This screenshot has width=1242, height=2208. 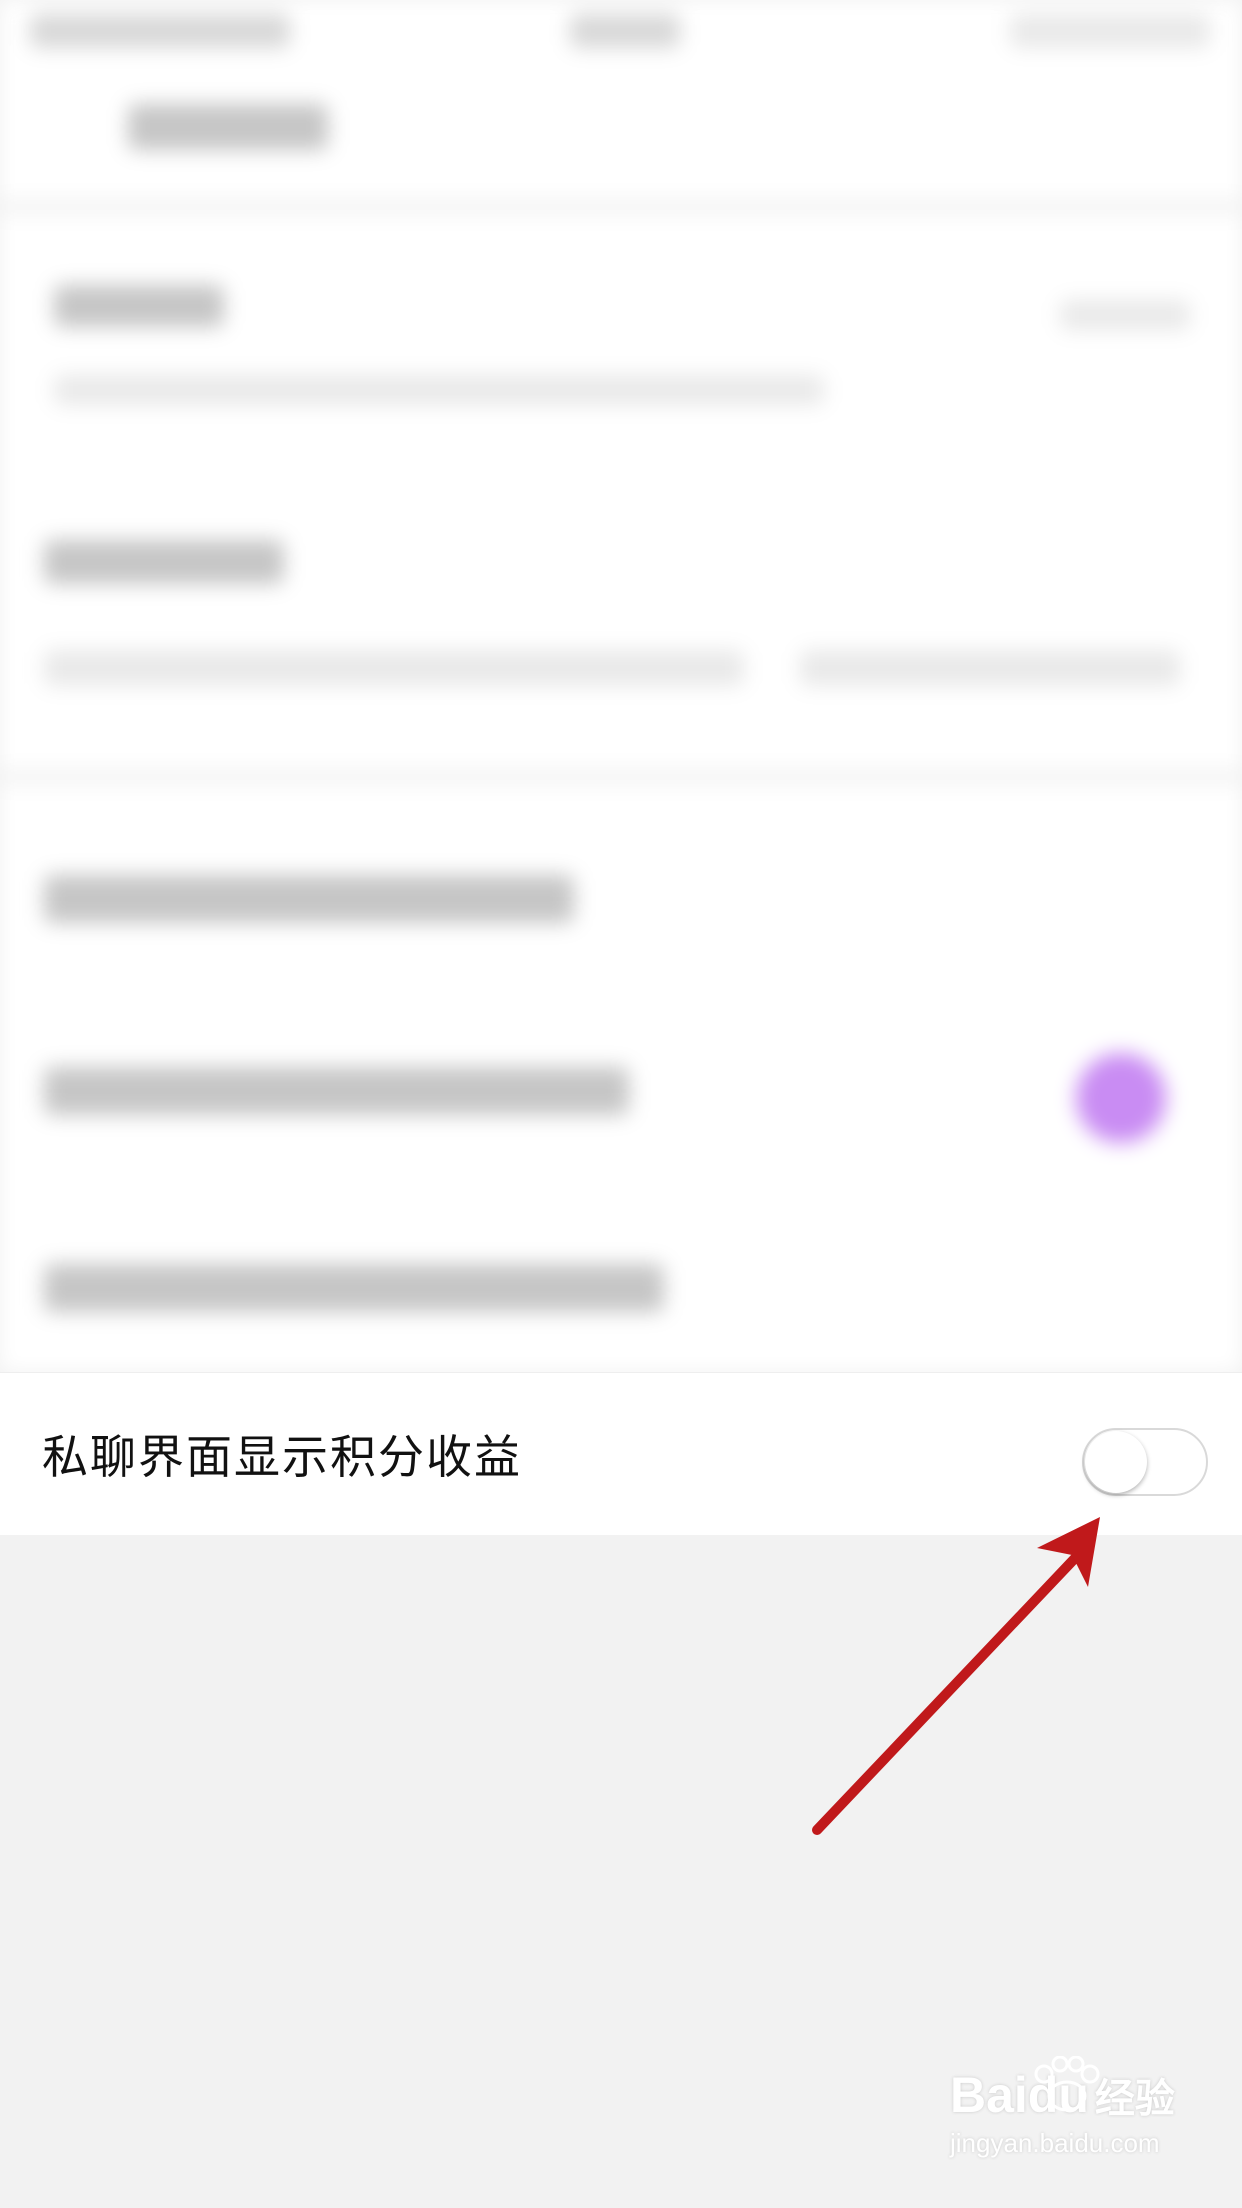 What do you see at coordinates (228, 127) in the screenshot?
I see `page-title-placeholder` at bounding box center [228, 127].